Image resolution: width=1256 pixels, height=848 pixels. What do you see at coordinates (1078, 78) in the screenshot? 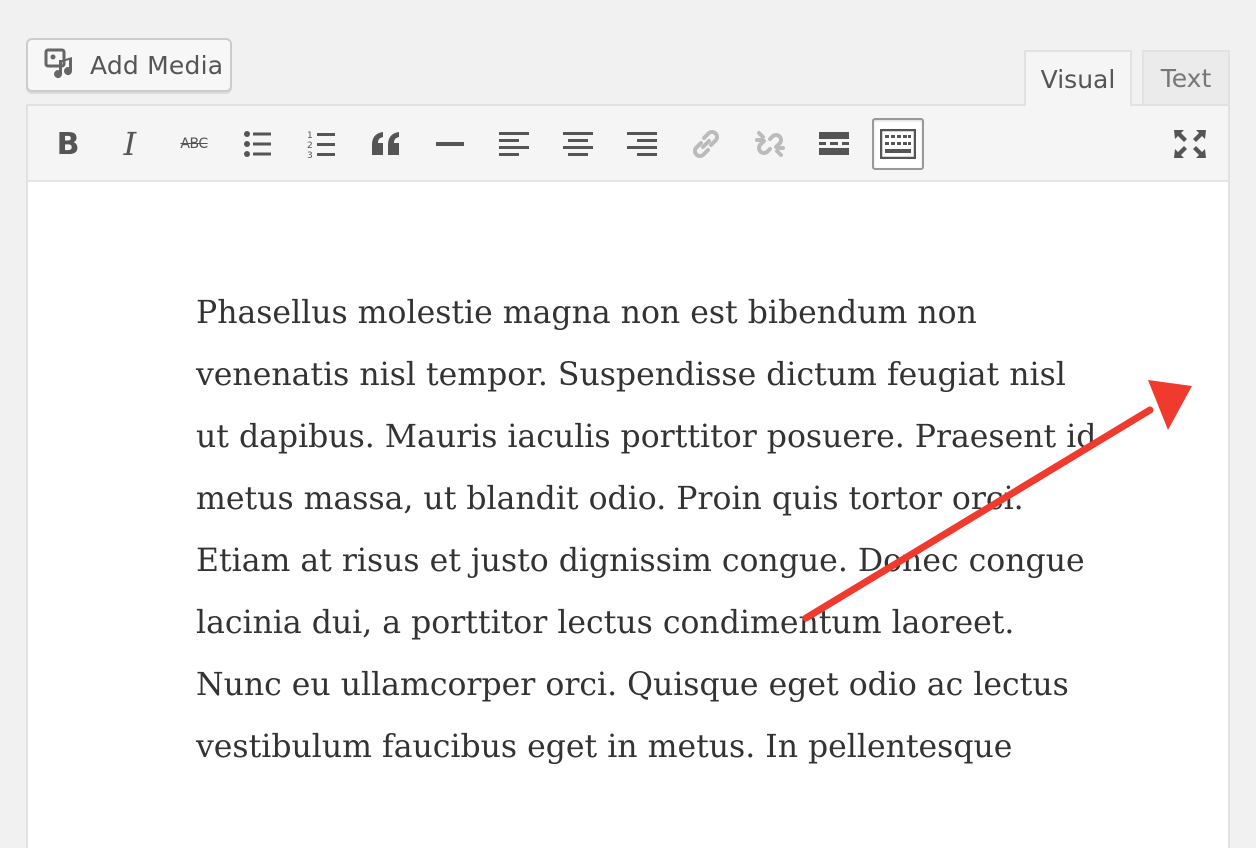
I see `tab-visual: Visual` at bounding box center [1078, 78].